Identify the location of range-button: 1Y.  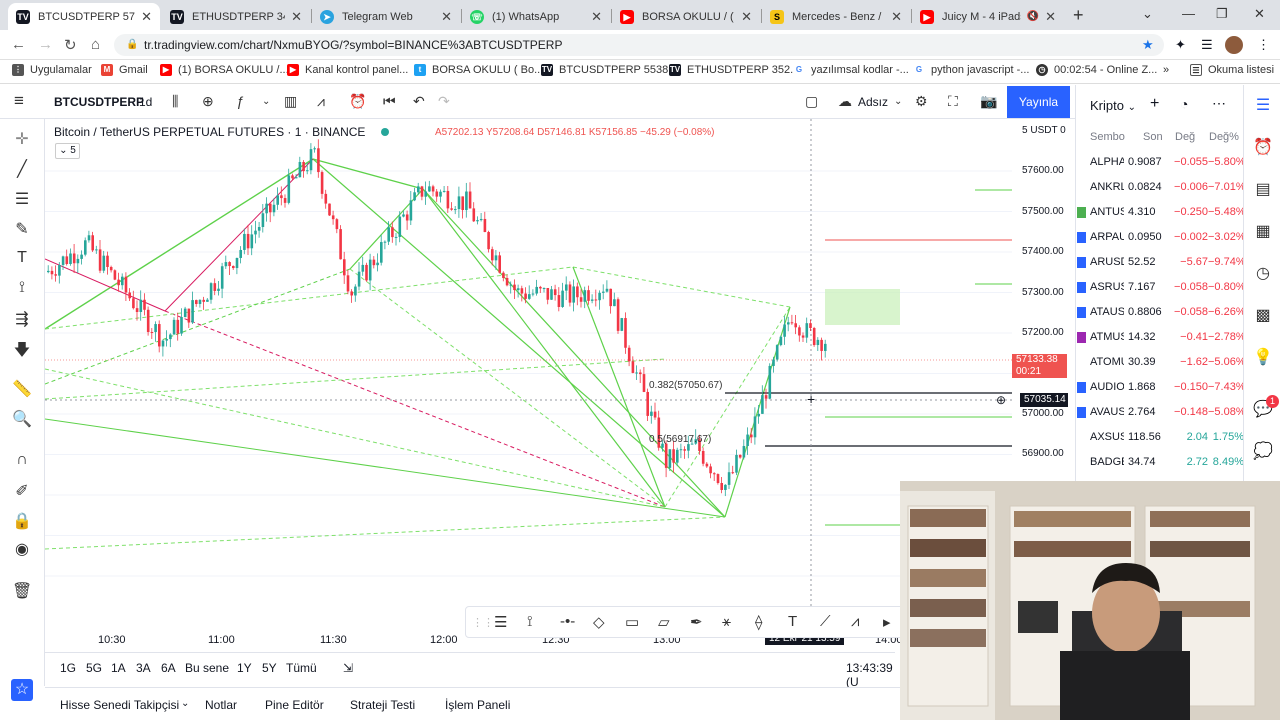
(244, 668).